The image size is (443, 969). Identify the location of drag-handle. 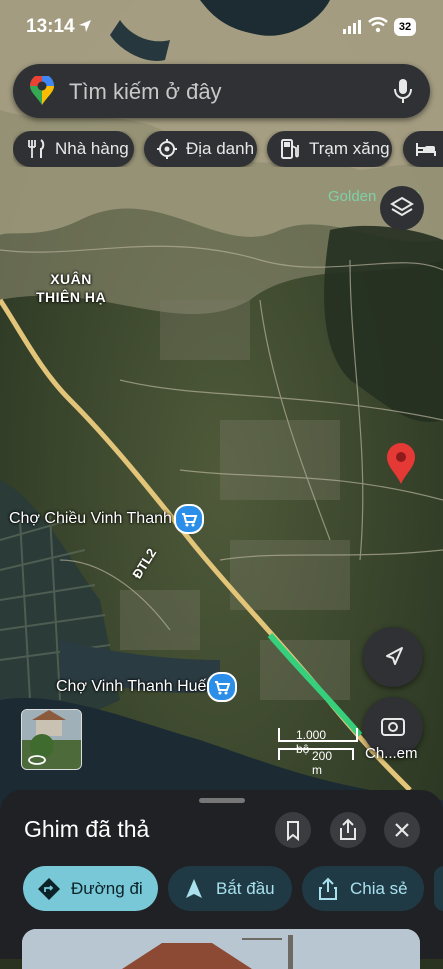
(222, 800).